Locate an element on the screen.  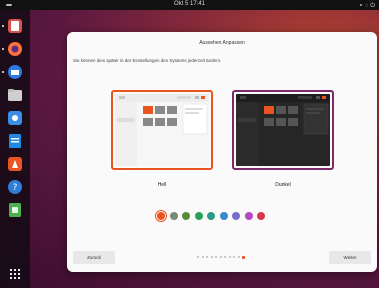
dark-window-illustration is located at coordinates (283, 130).